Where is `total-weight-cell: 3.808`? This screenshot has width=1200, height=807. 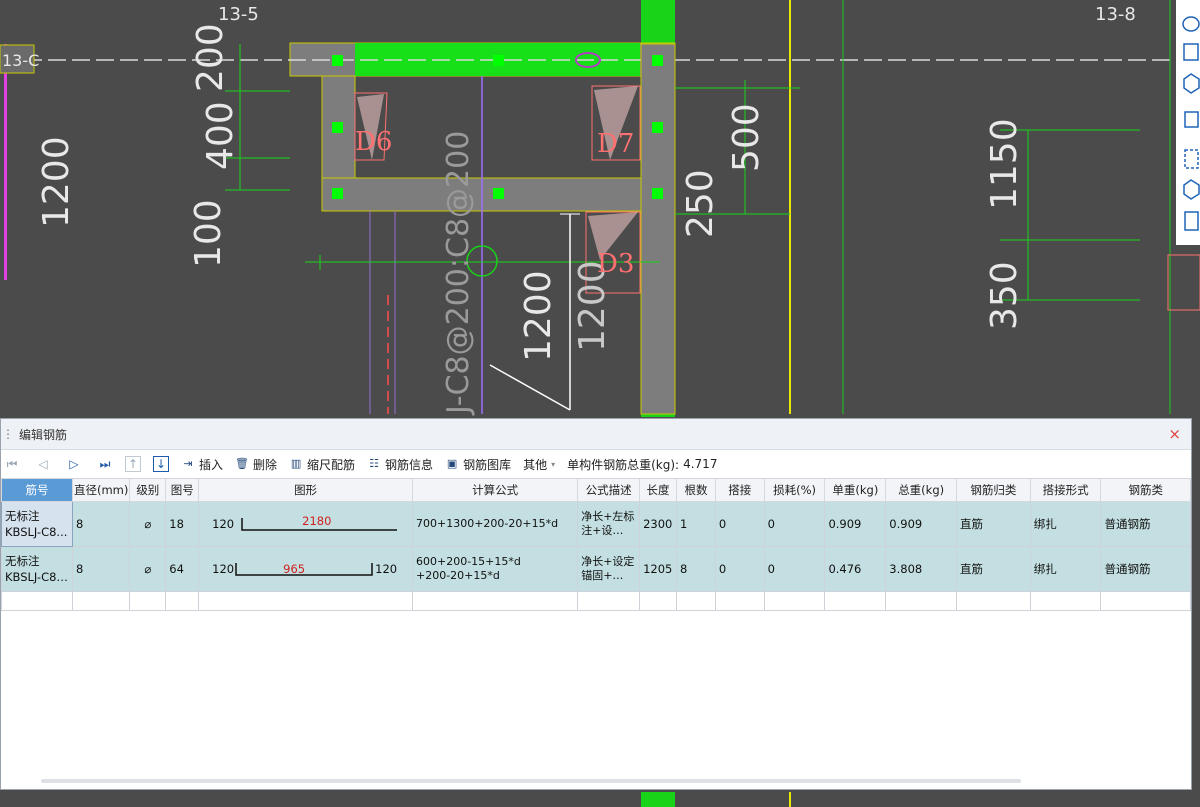 total-weight-cell: 3.808 is located at coordinates (921, 569).